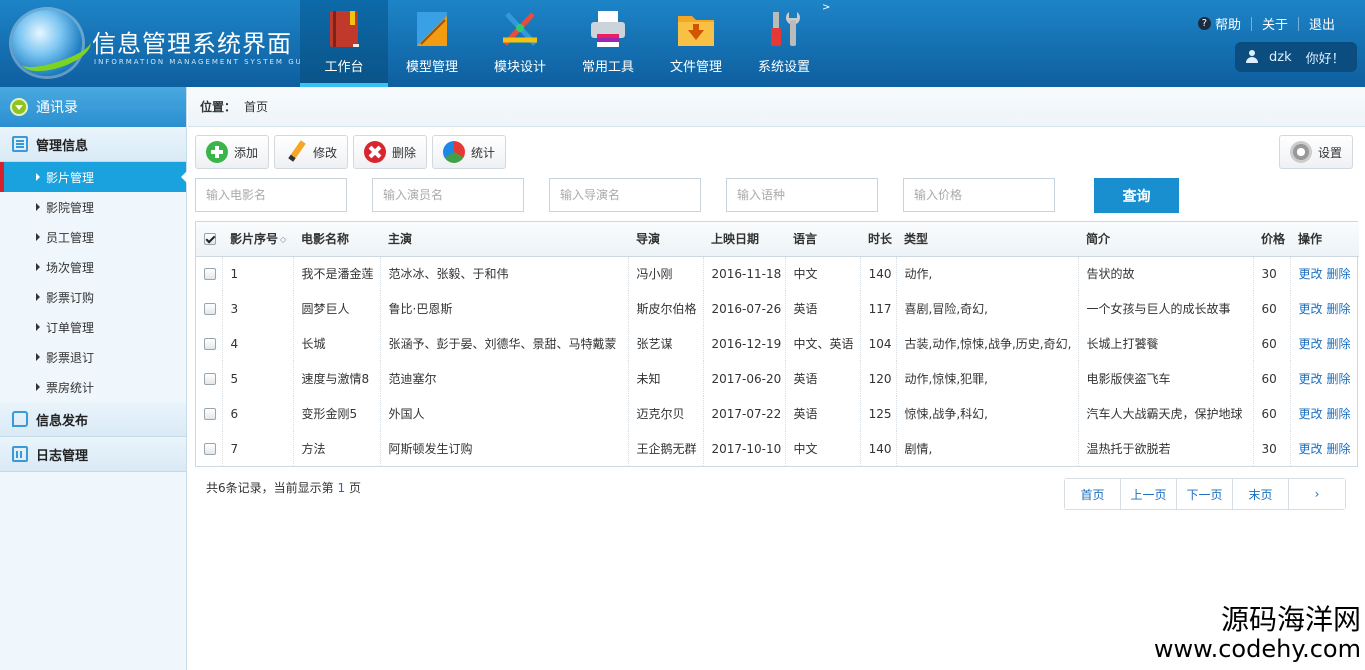 The image size is (1365, 670). Describe the element at coordinates (785, 29) in the screenshot. I see `wrench-icon` at that location.